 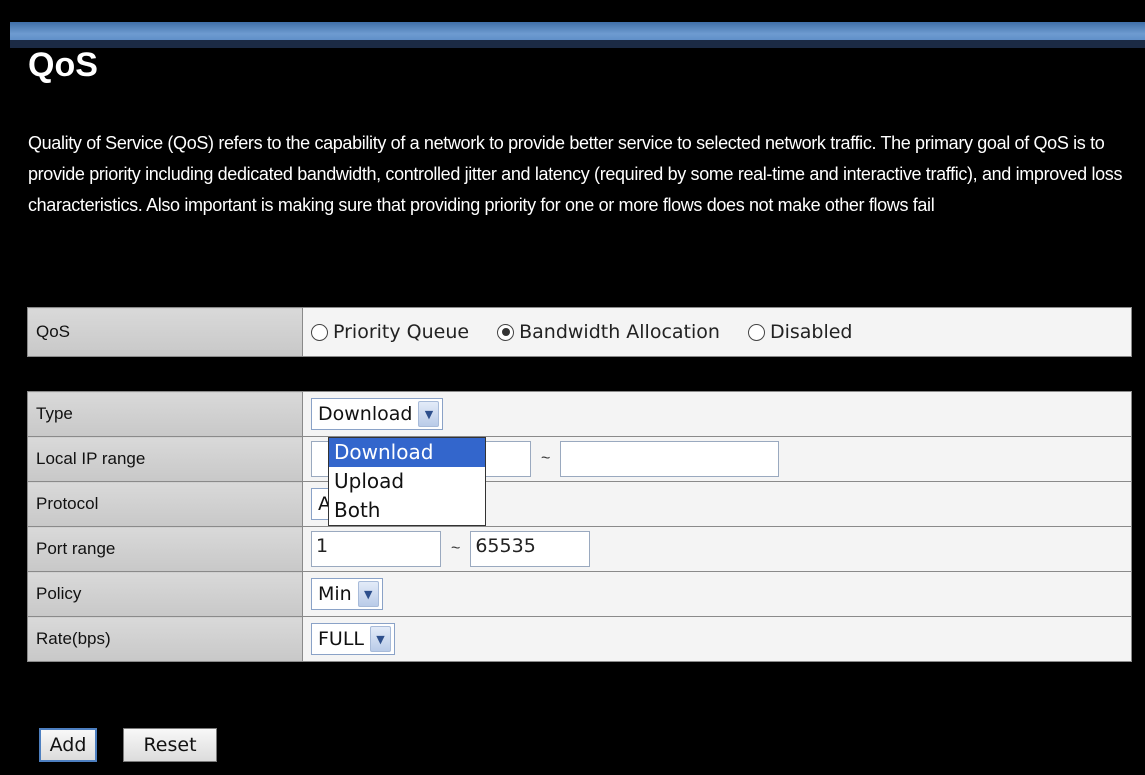 I want to click on radio-priority-queue-label: Priority Queue, so click(x=401, y=332).